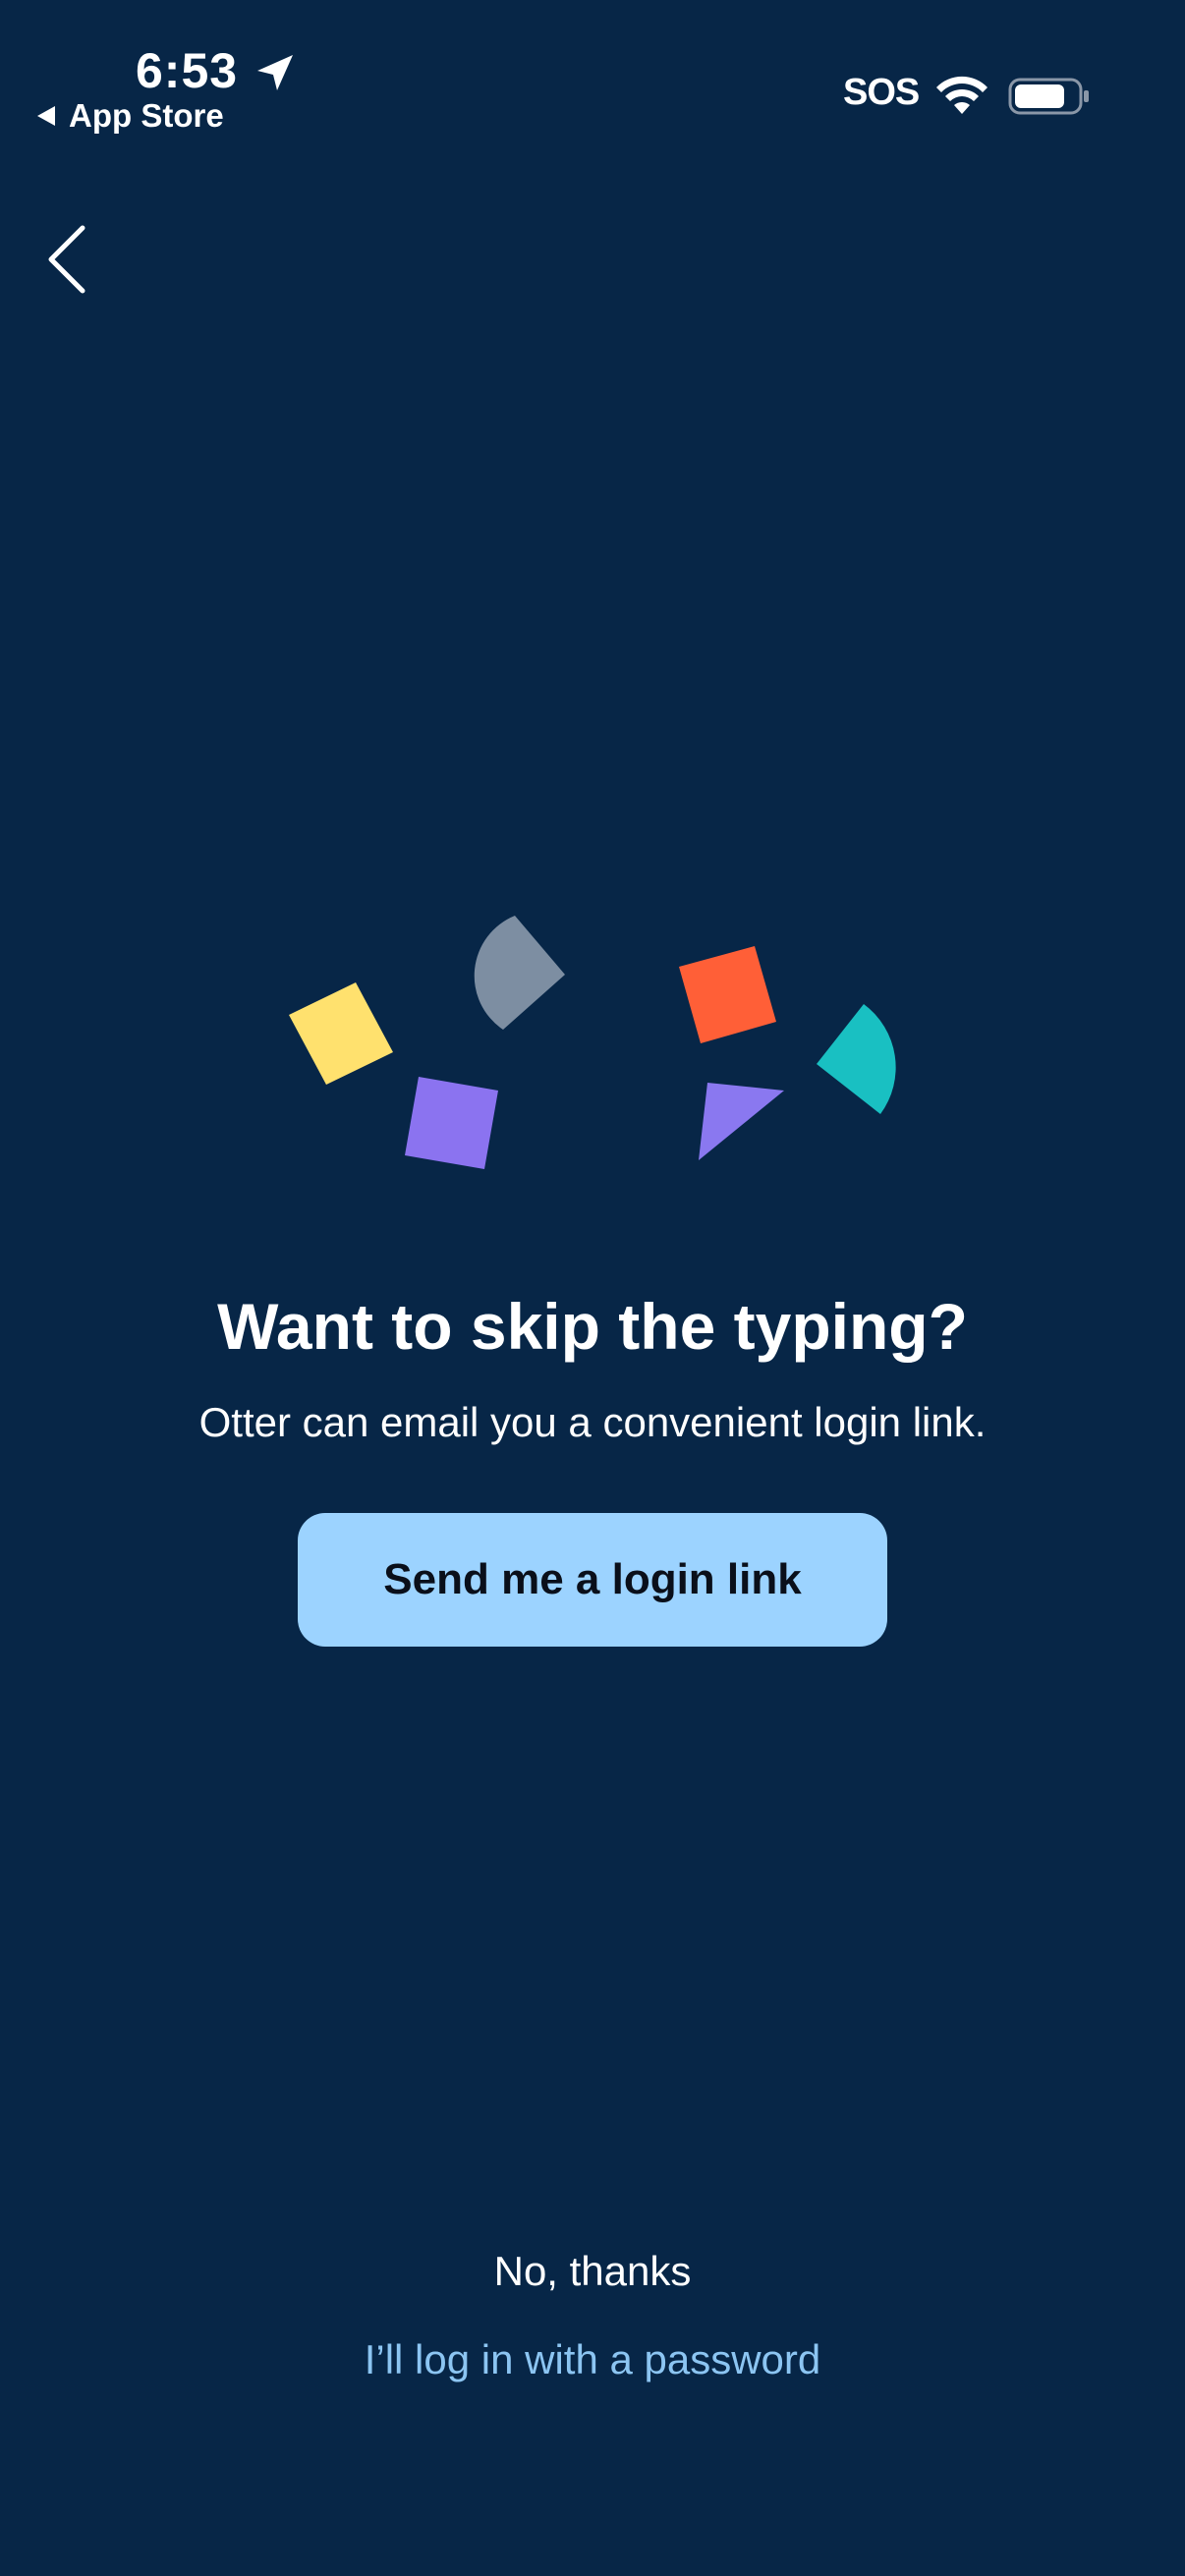 The height and width of the screenshot is (2576, 1185). I want to click on battery-icon, so click(1049, 96).